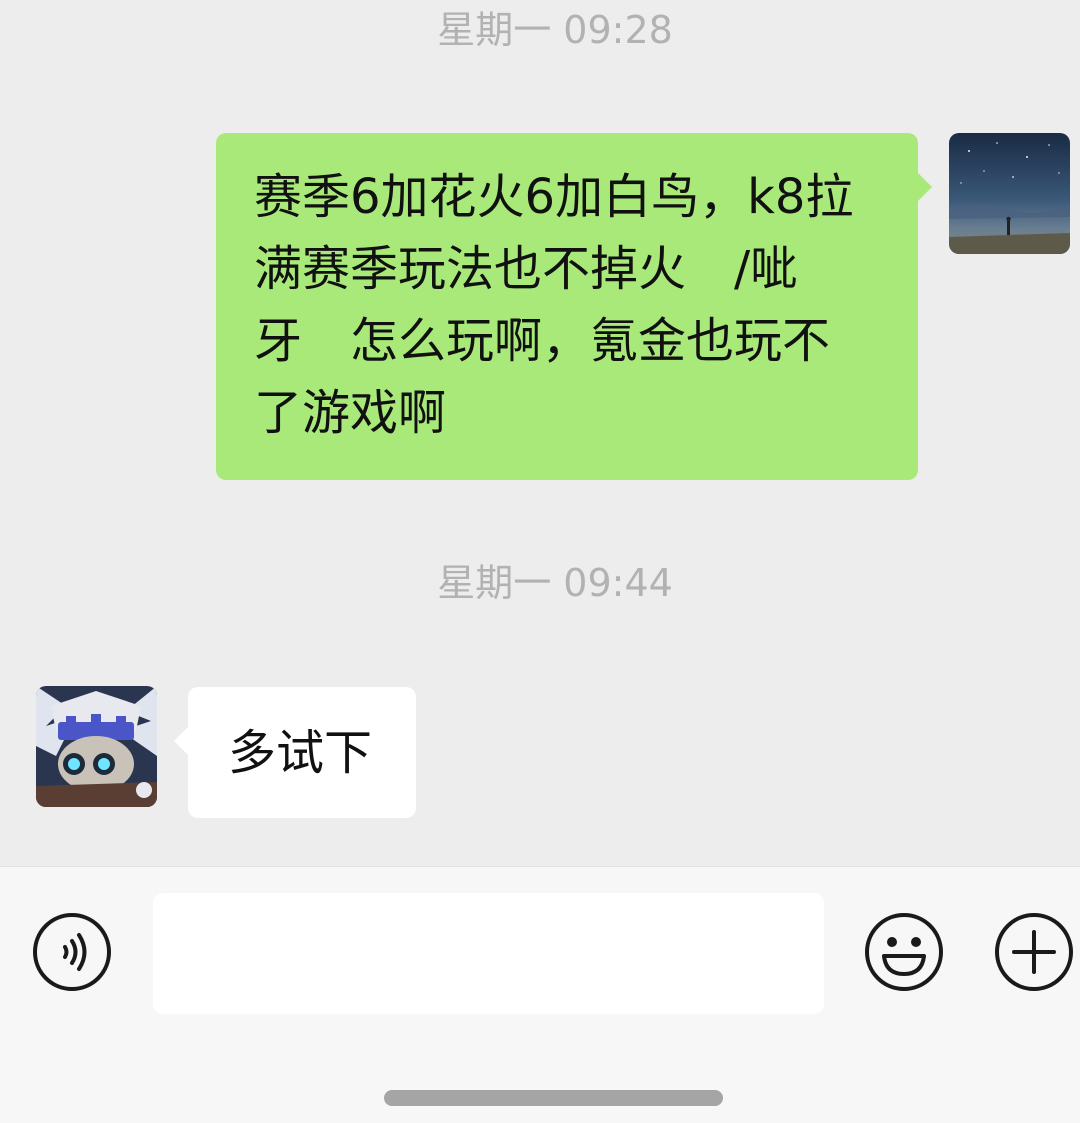 This screenshot has width=1080, height=1123. What do you see at coordinates (553, 1098) in the screenshot?
I see `home-indicator` at bounding box center [553, 1098].